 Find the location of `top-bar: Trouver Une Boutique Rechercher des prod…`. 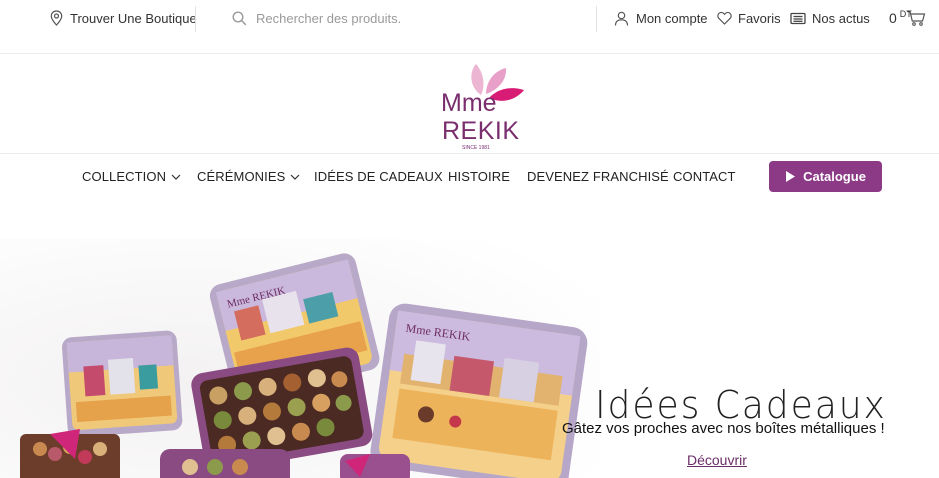

top-bar: Trouver Une Boutique Rechercher des prod… is located at coordinates (469, 27).